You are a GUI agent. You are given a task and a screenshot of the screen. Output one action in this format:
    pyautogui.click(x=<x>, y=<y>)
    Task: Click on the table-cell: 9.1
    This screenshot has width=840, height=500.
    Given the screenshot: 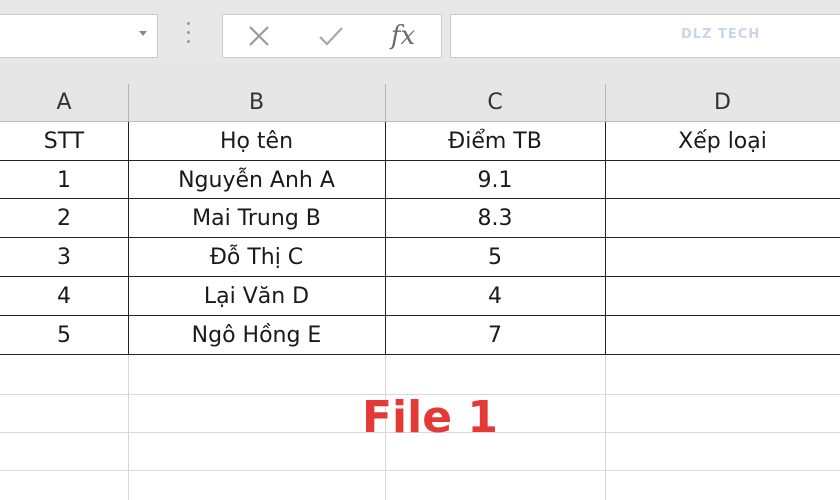 What is the action you would take?
    pyautogui.click(x=495, y=180)
    